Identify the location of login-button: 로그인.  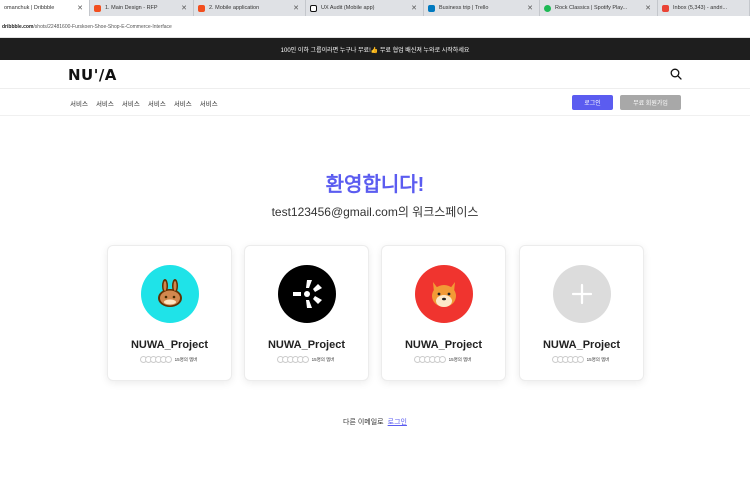
(592, 102).